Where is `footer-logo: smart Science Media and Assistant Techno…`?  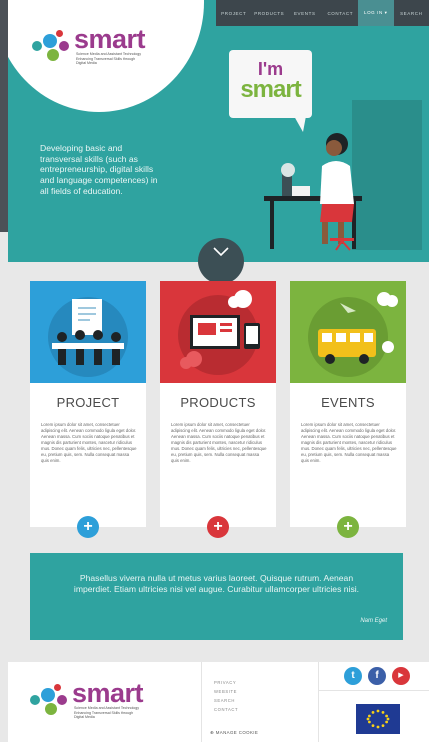
footer-logo: smart Science Media and Assistant Techno… is located at coordinates (112, 700).